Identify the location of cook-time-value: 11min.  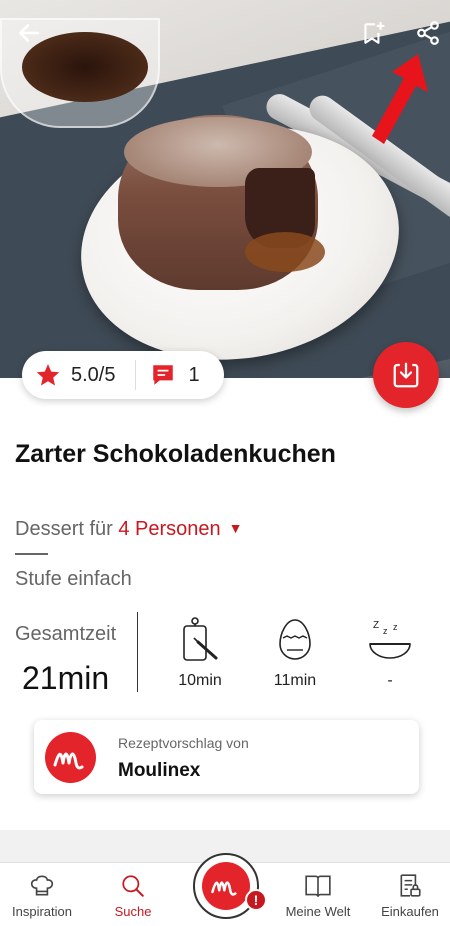
(295, 680).